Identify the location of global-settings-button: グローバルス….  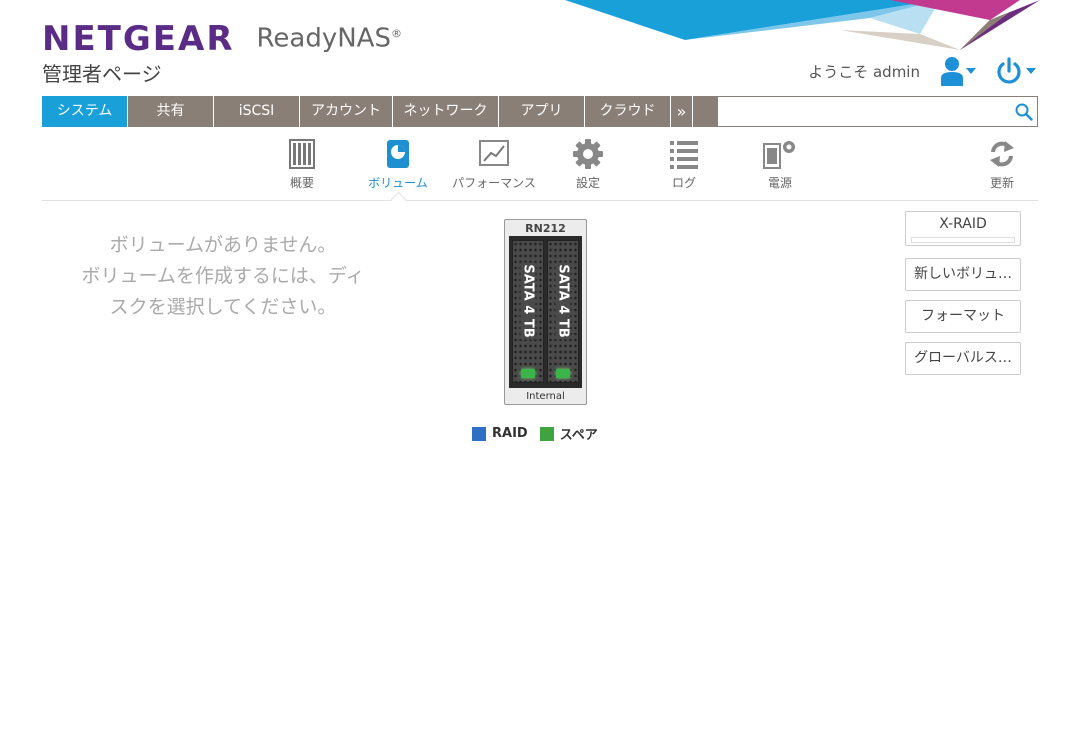
(963, 358).